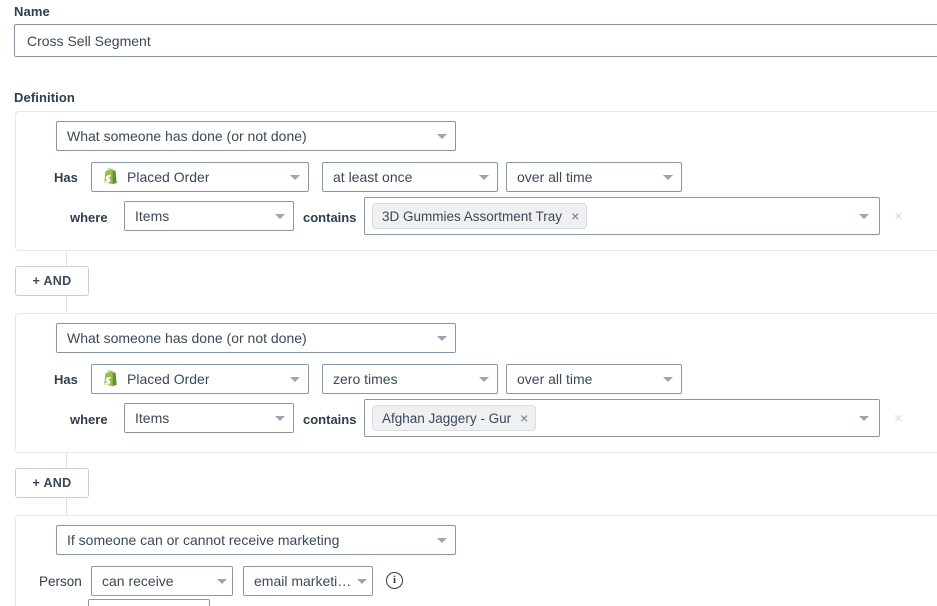 The height and width of the screenshot is (606, 937). I want to click on person-label: Person, so click(60, 581).